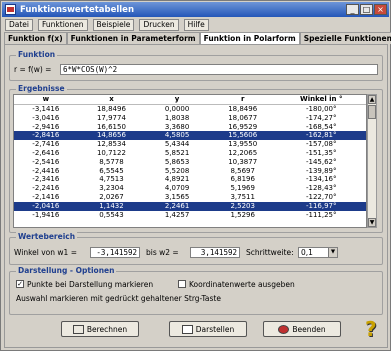 The image size is (391, 351). I want to click on tab-parameterform: Funktionen in Parameterform, so click(133, 38).